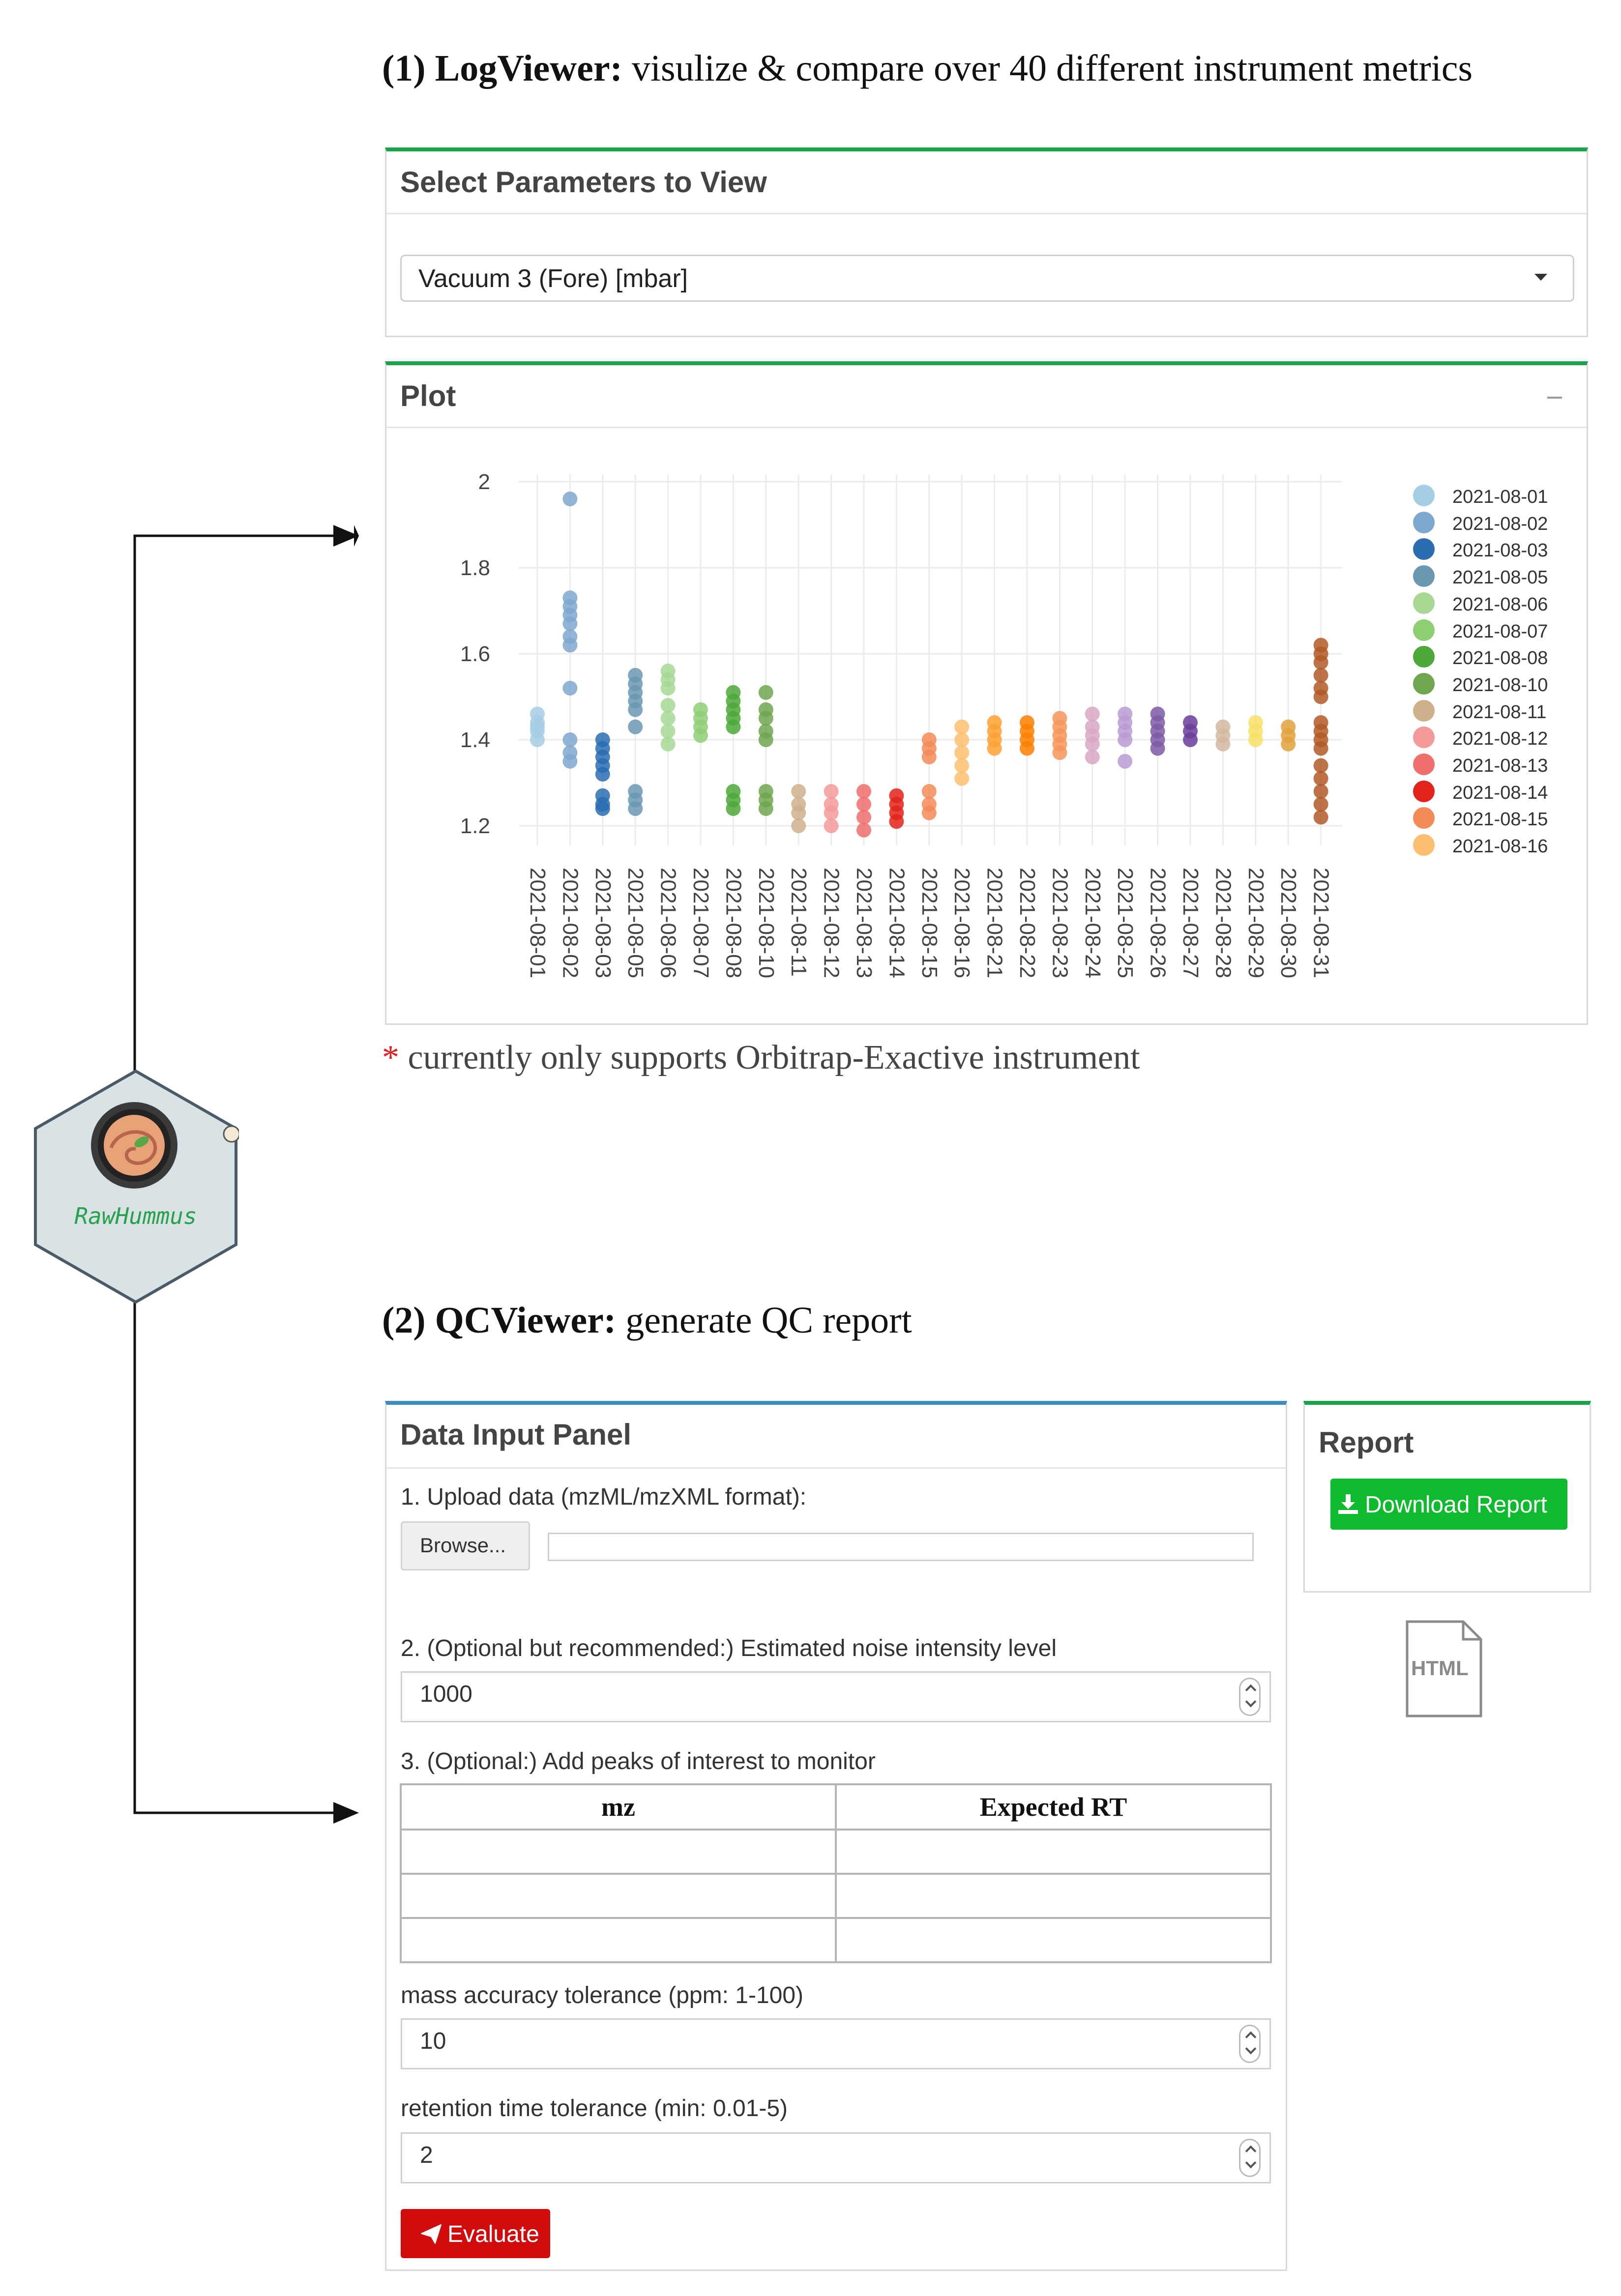 This screenshot has width=1621, height=2296. What do you see at coordinates (836, 1696) in the screenshot?
I see `noise-input: 1000` at bounding box center [836, 1696].